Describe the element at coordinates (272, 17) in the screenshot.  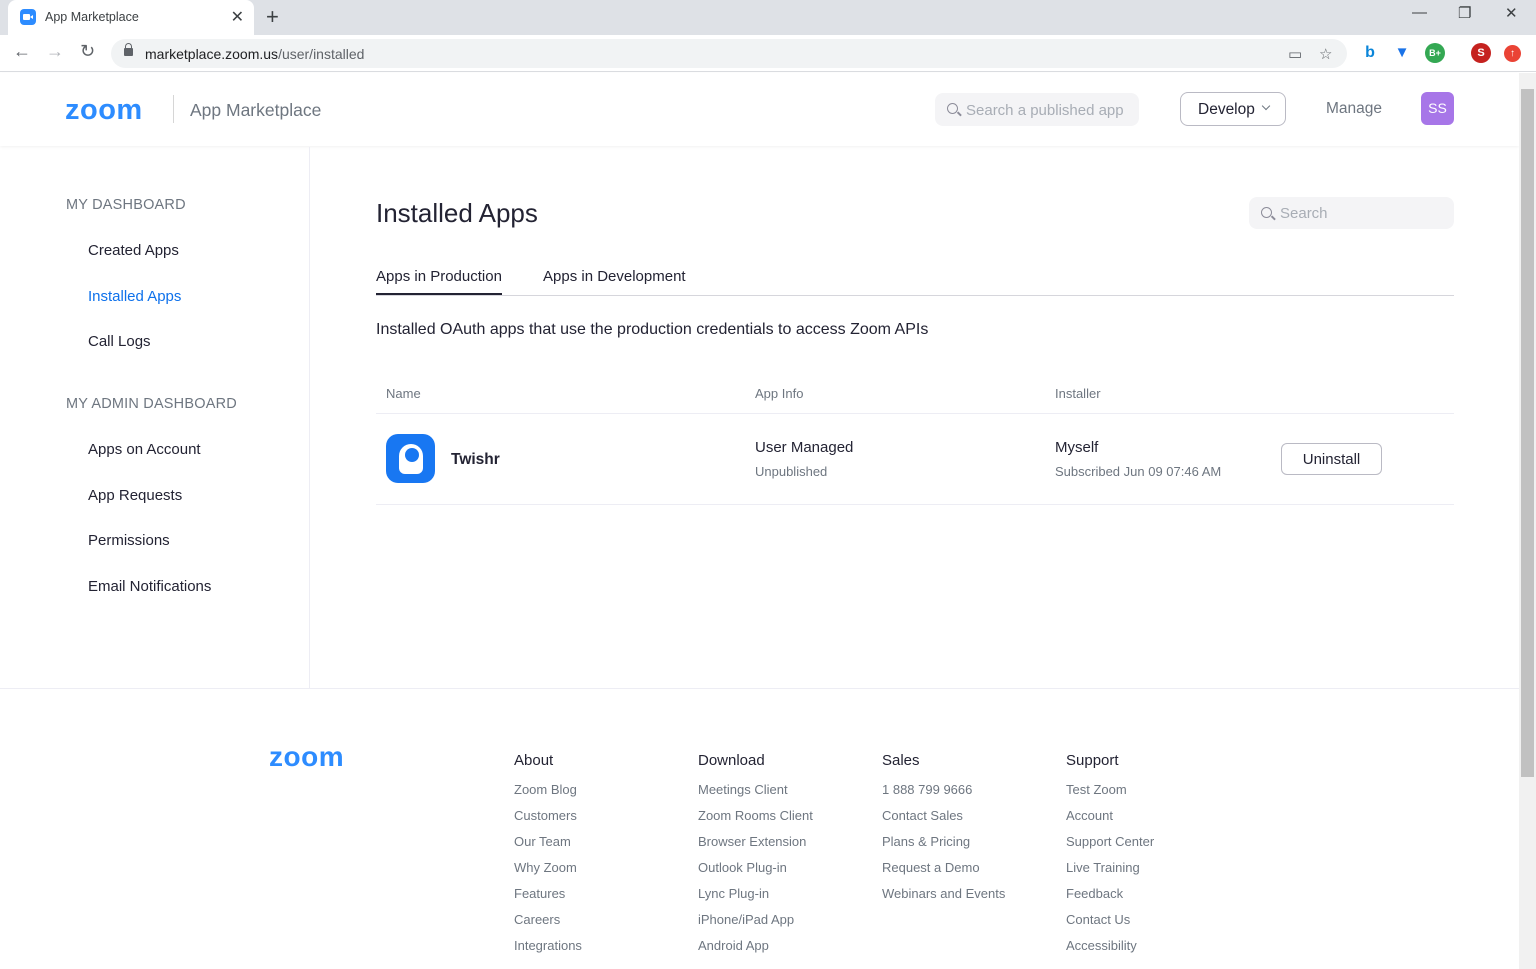
I see `new-tab-icon: +` at that location.